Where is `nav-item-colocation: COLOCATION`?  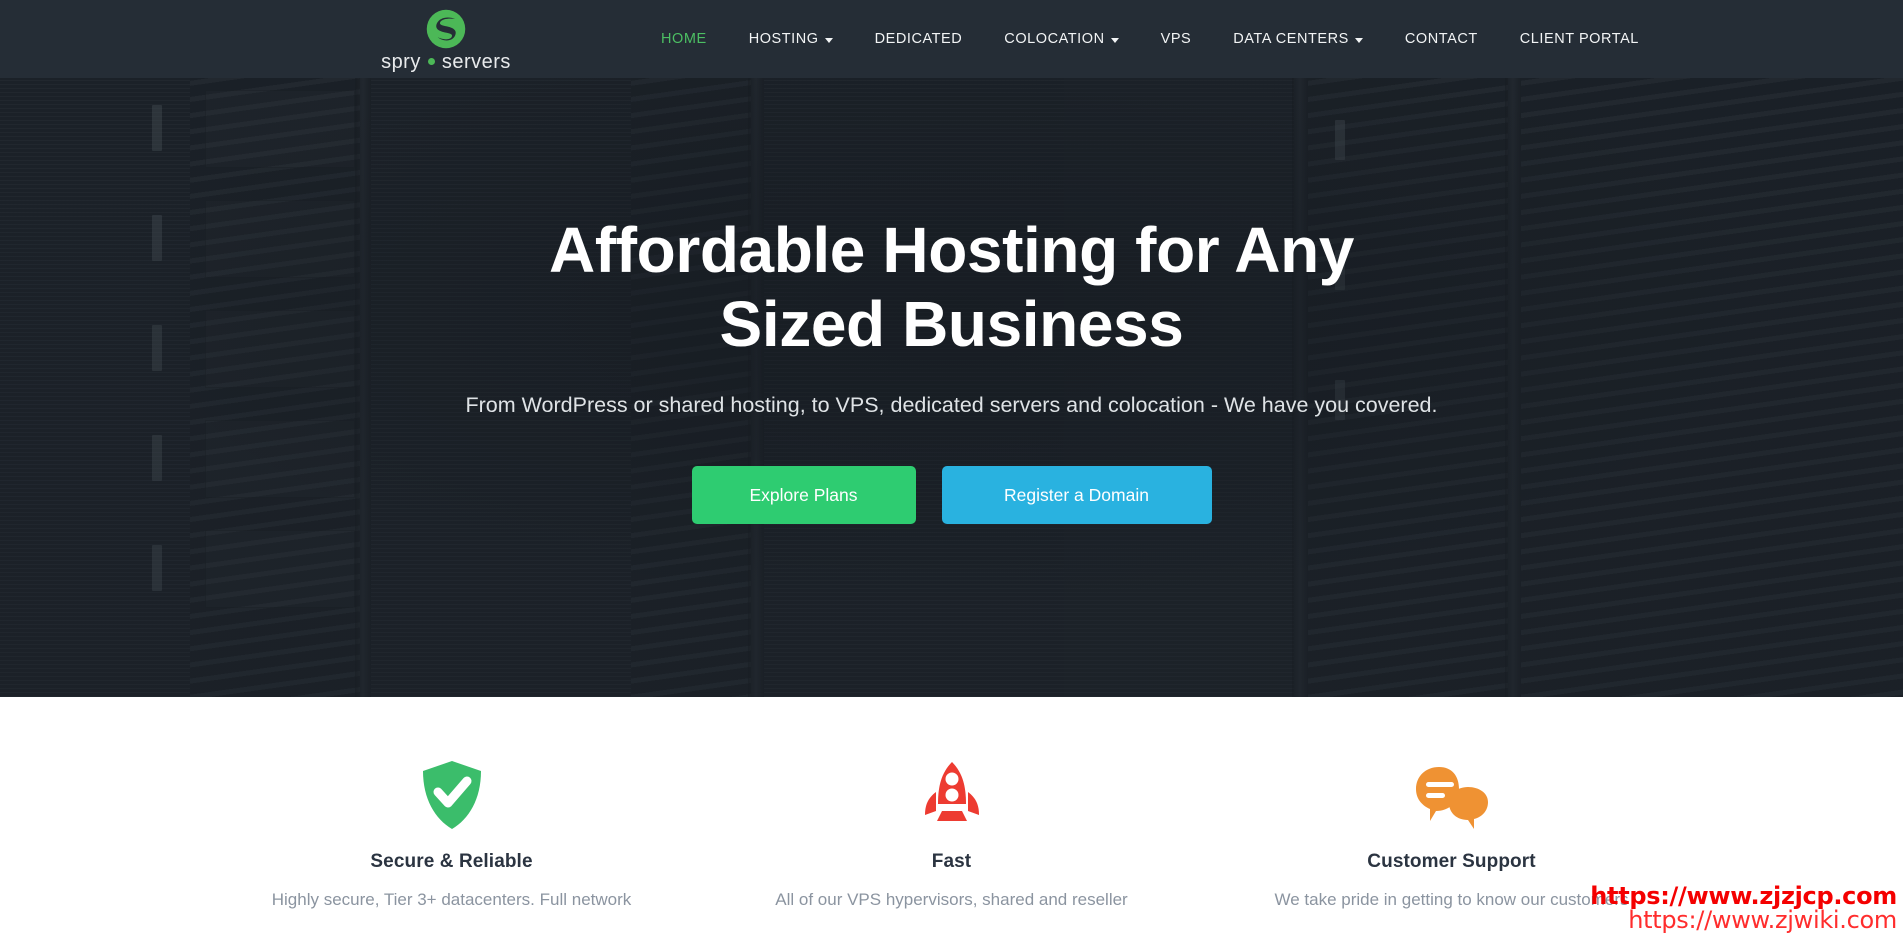
nav-item-colocation: COLOCATION is located at coordinates (1061, 39).